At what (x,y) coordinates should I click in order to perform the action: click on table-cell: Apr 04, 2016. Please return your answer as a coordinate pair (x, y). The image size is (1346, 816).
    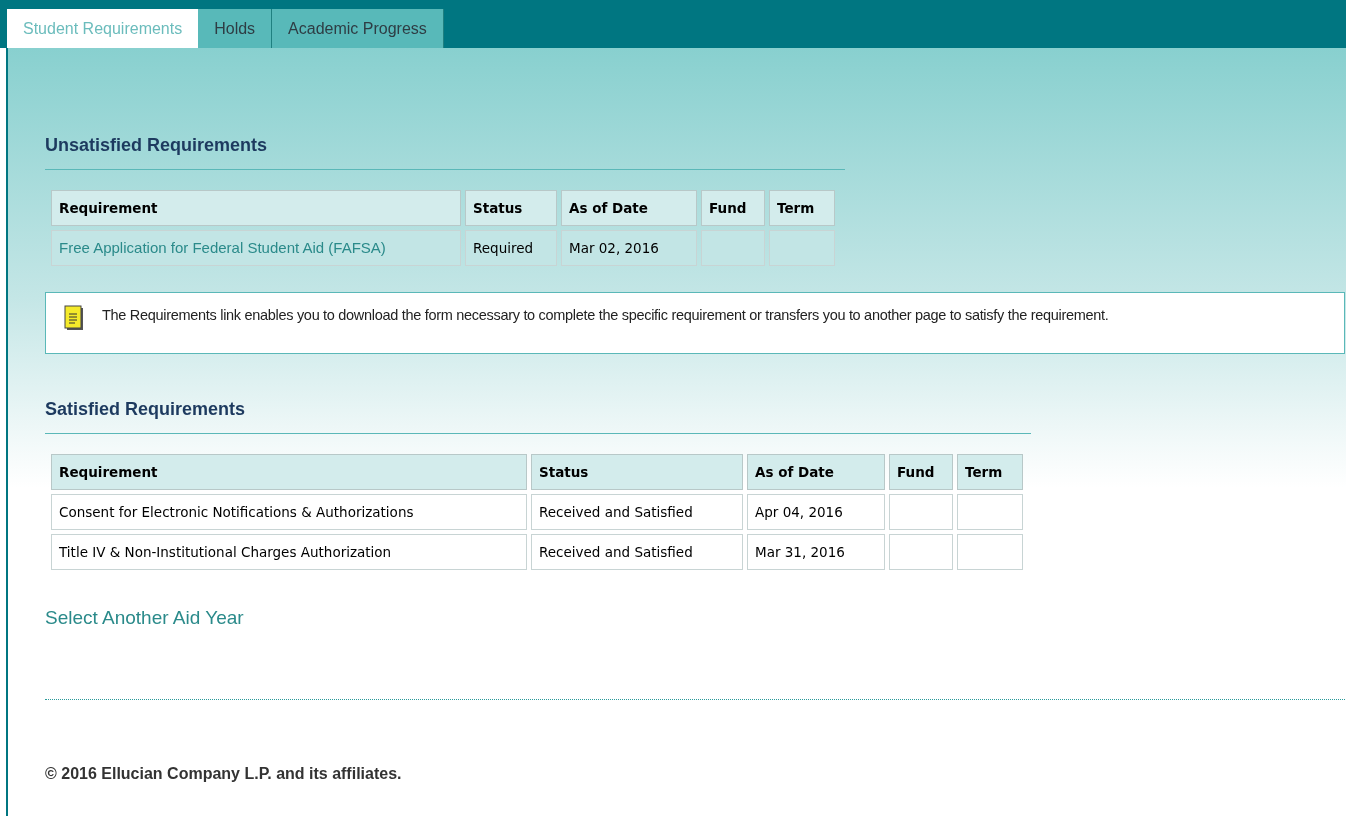
    Looking at the image, I should click on (816, 512).